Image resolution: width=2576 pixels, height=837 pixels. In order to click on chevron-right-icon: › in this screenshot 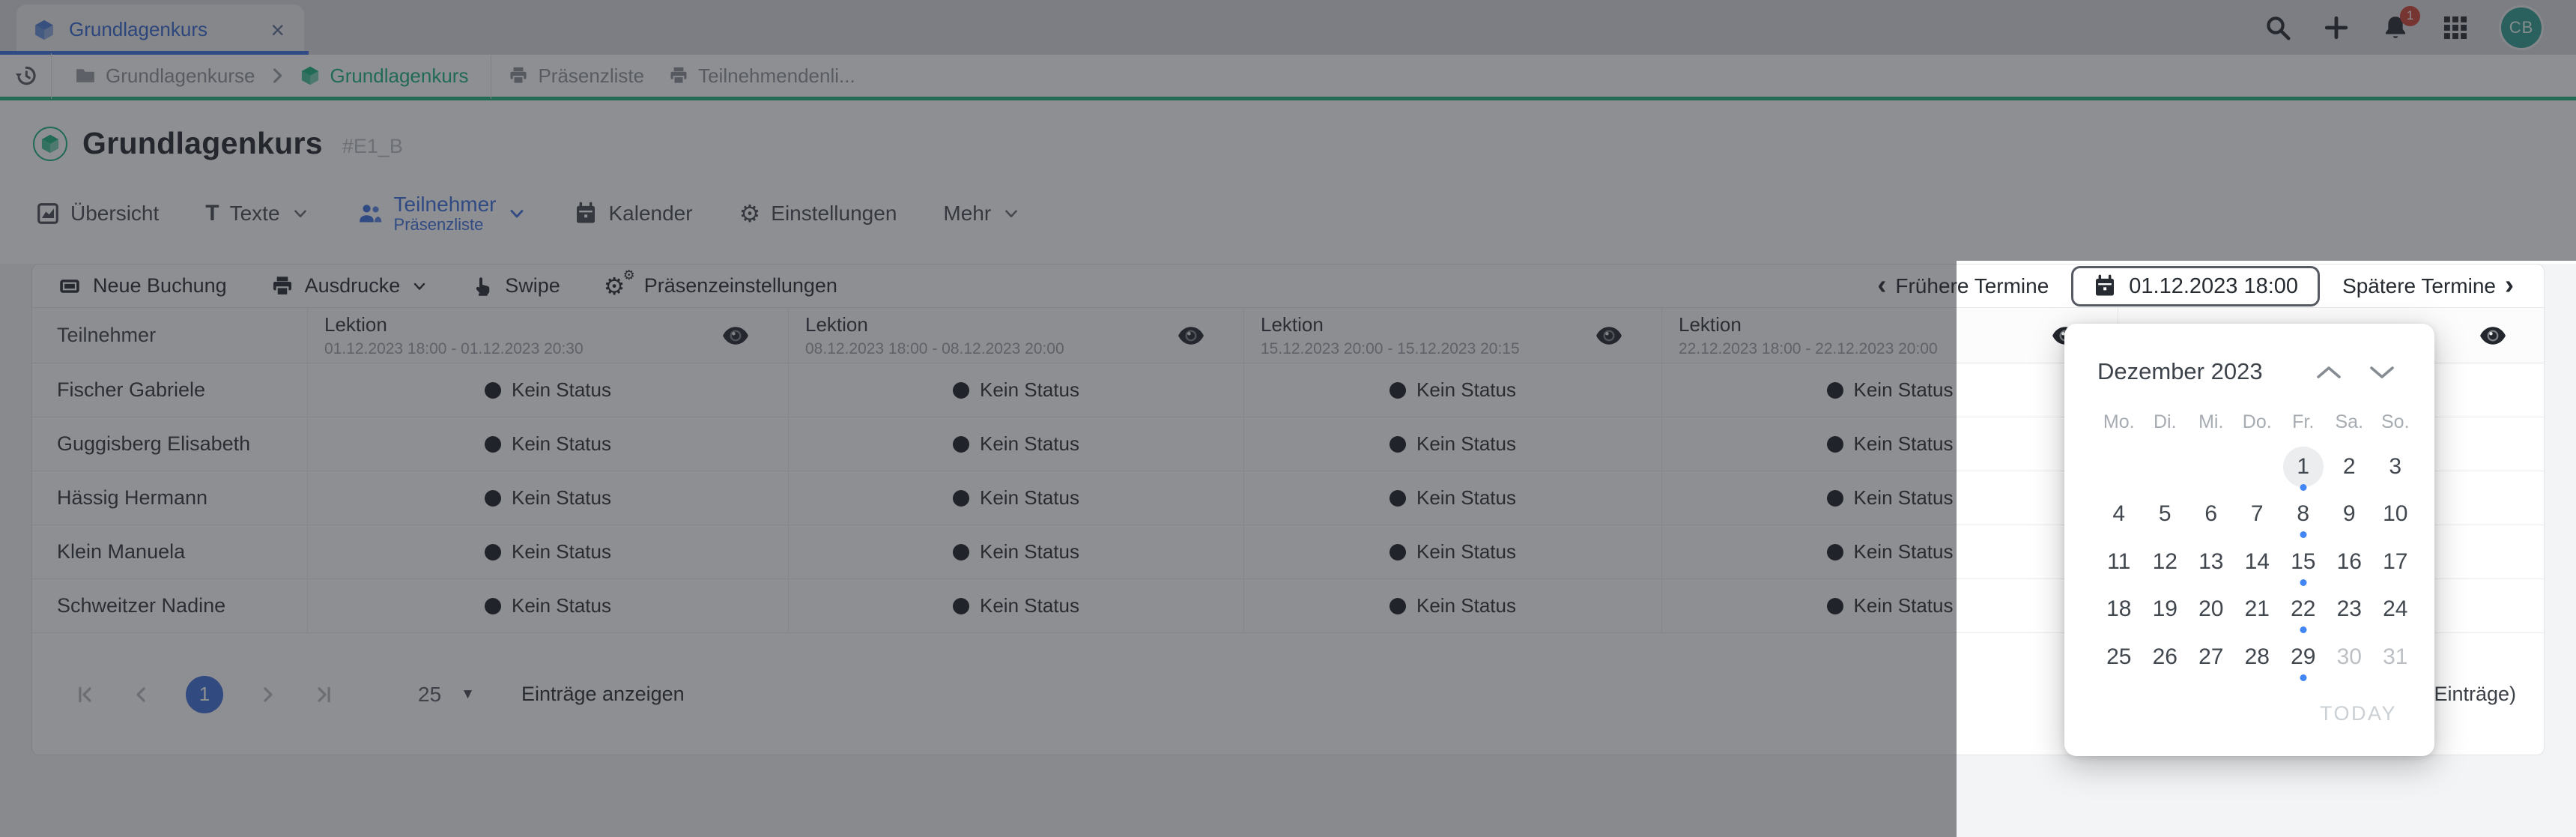, I will do `click(2509, 284)`.